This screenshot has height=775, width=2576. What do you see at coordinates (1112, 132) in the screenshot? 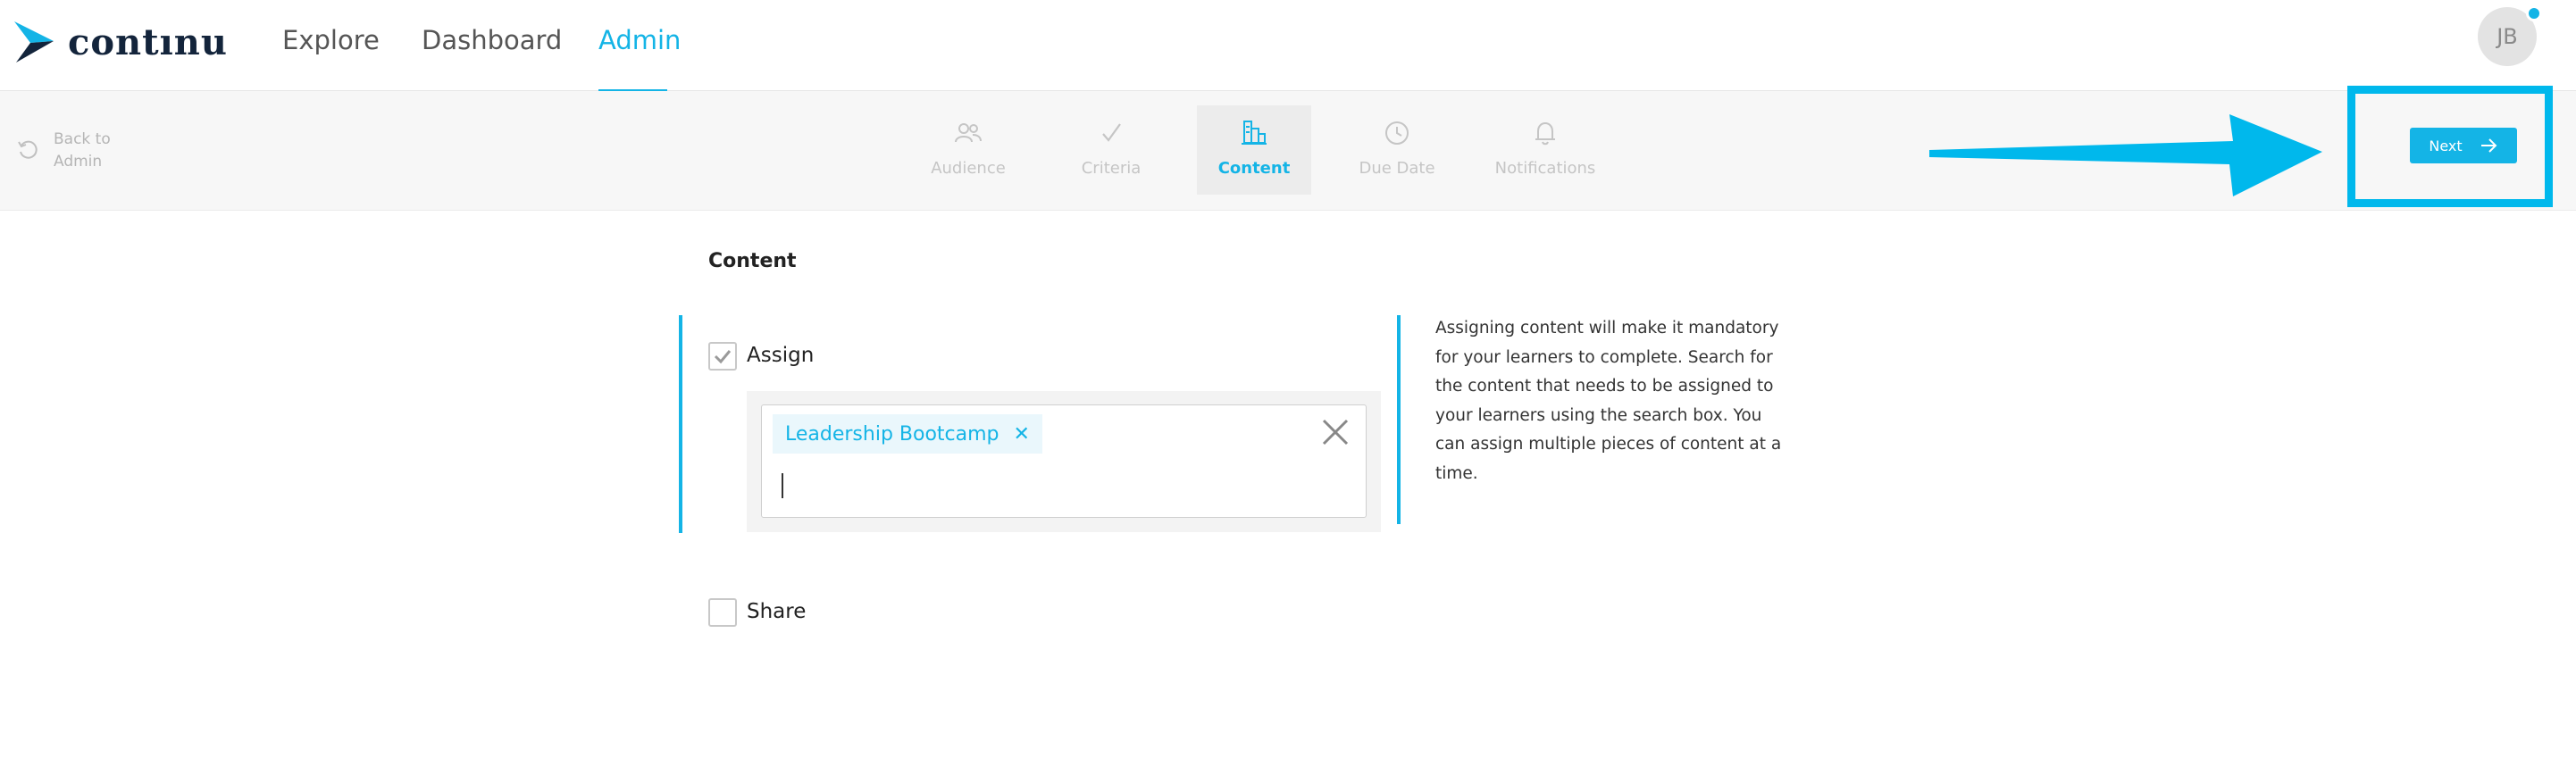
I see `check-icon` at bounding box center [1112, 132].